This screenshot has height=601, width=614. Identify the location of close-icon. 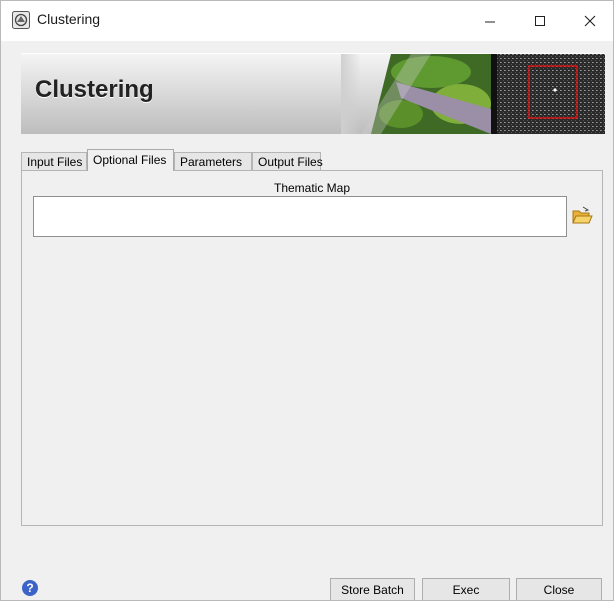
(590, 21).